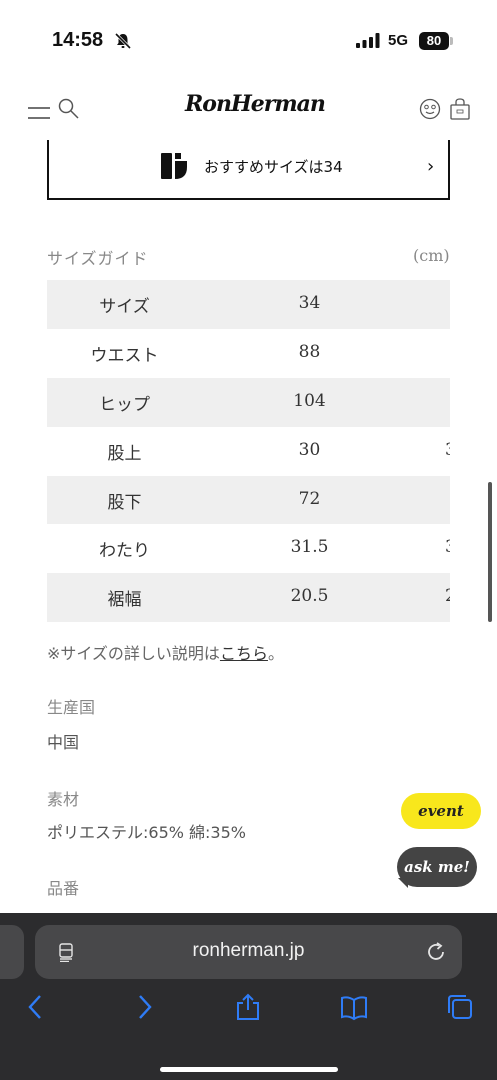 The width and height of the screenshot is (497, 1080). I want to click on home-indicator, so click(249, 1069).